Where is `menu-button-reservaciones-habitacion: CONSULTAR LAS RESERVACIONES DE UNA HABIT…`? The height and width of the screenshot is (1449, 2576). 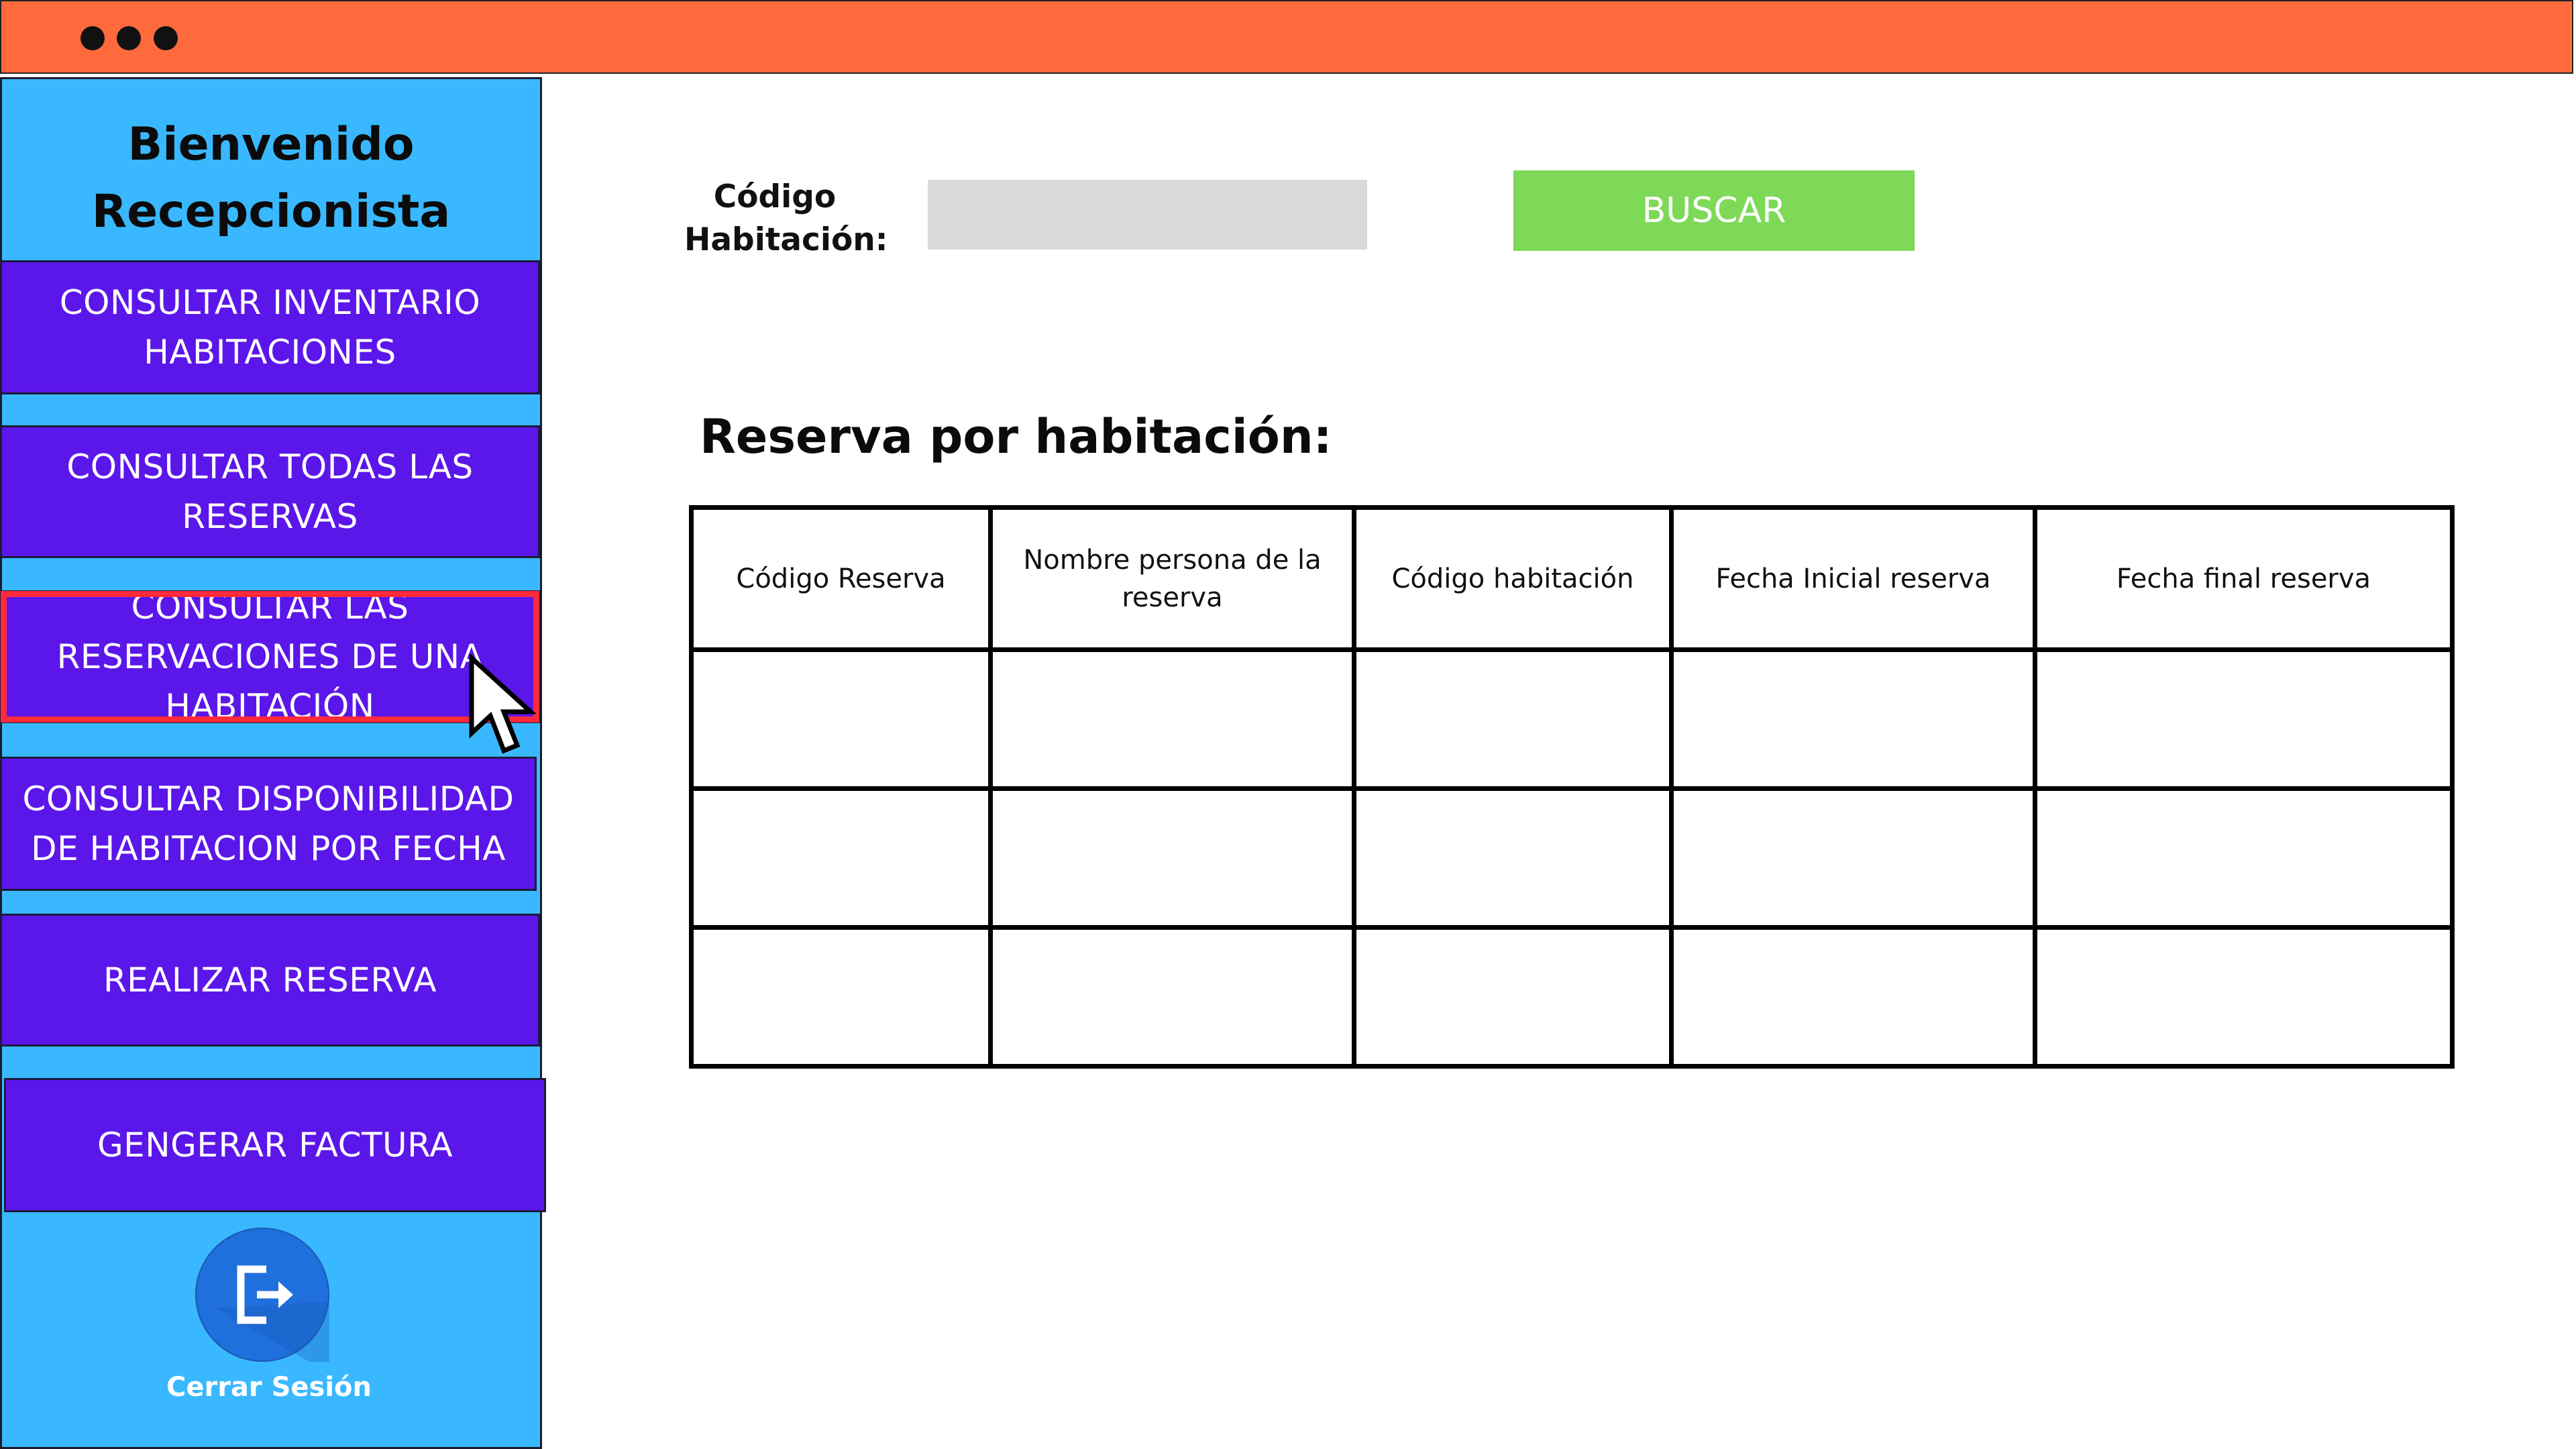
menu-button-reservaciones-habitacion: CONSULTAR LAS RESERVACIONES DE UNA HABIT… is located at coordinates (270, 657).